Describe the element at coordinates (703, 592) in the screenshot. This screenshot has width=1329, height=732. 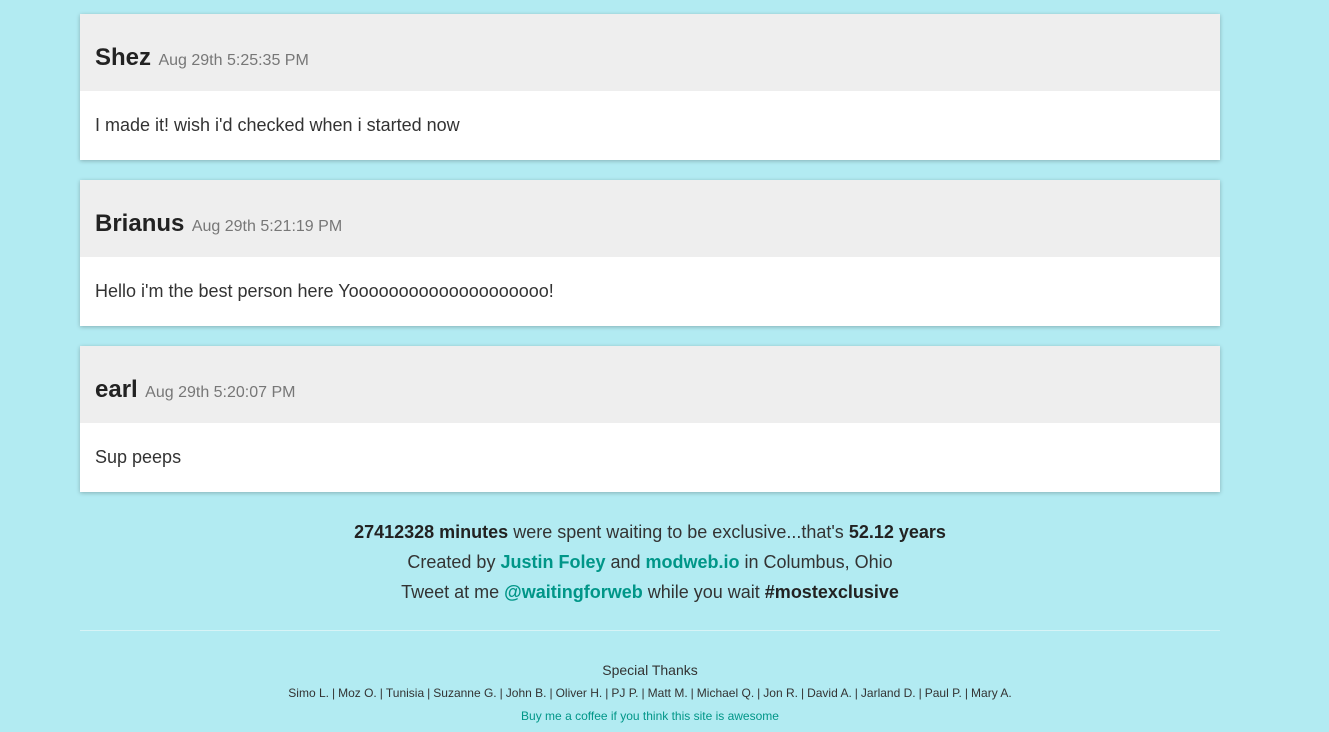
I see `tweet-middle: while you wait` at that location.